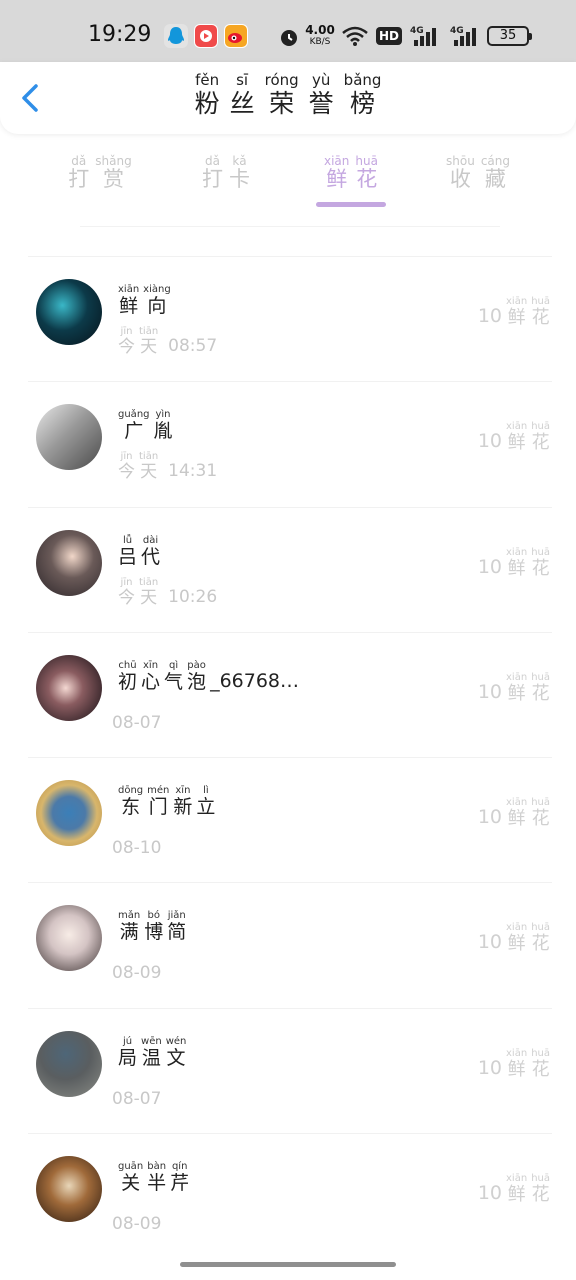 The image size is (576, 1280). What do you see at coordinates (239, 161) in the screenshot?
I see `pinyin: kǎ` at bounding box center [239, 161].